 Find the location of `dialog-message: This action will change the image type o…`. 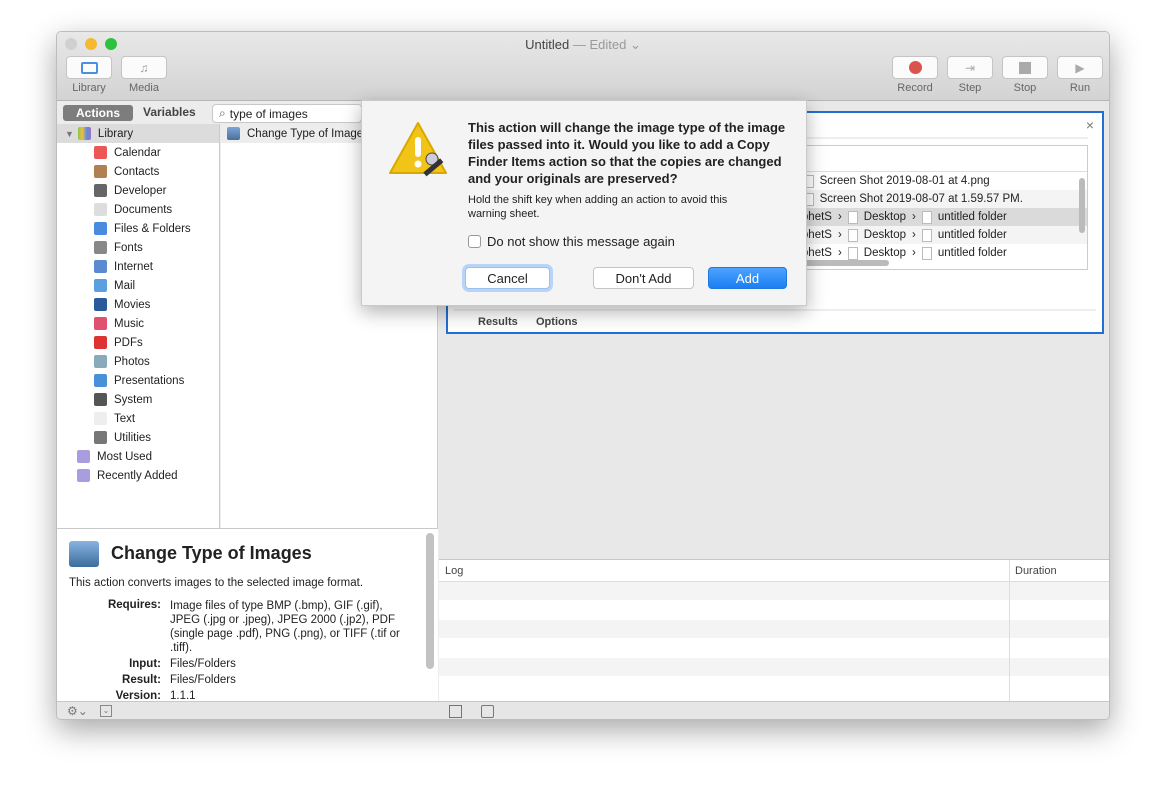

dialog-message: This action will change the image type o… is located at coordinates (627, 153).